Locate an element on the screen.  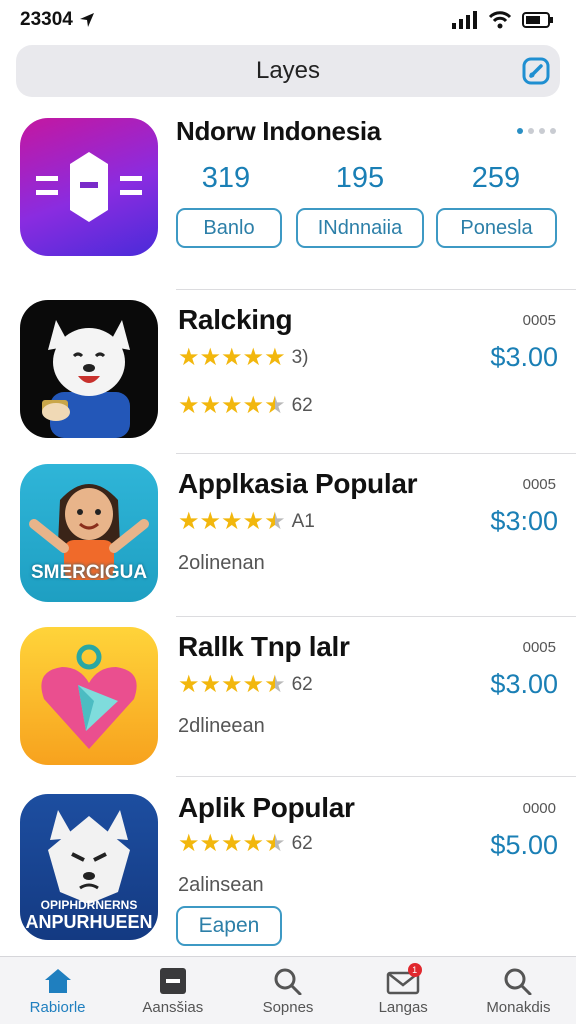
icon-label: OPIPHDRNERNS is located at coordinates (89, 905).